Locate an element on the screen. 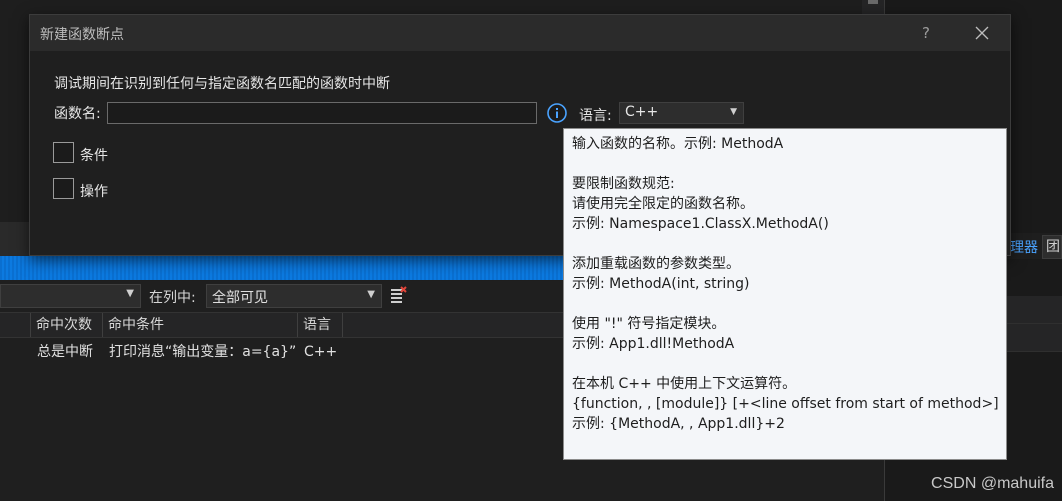 The image size is (1062, 501). cell-hit-condition: 打印消息“输出变量：a={a}” is located at coordinates (203, 352).